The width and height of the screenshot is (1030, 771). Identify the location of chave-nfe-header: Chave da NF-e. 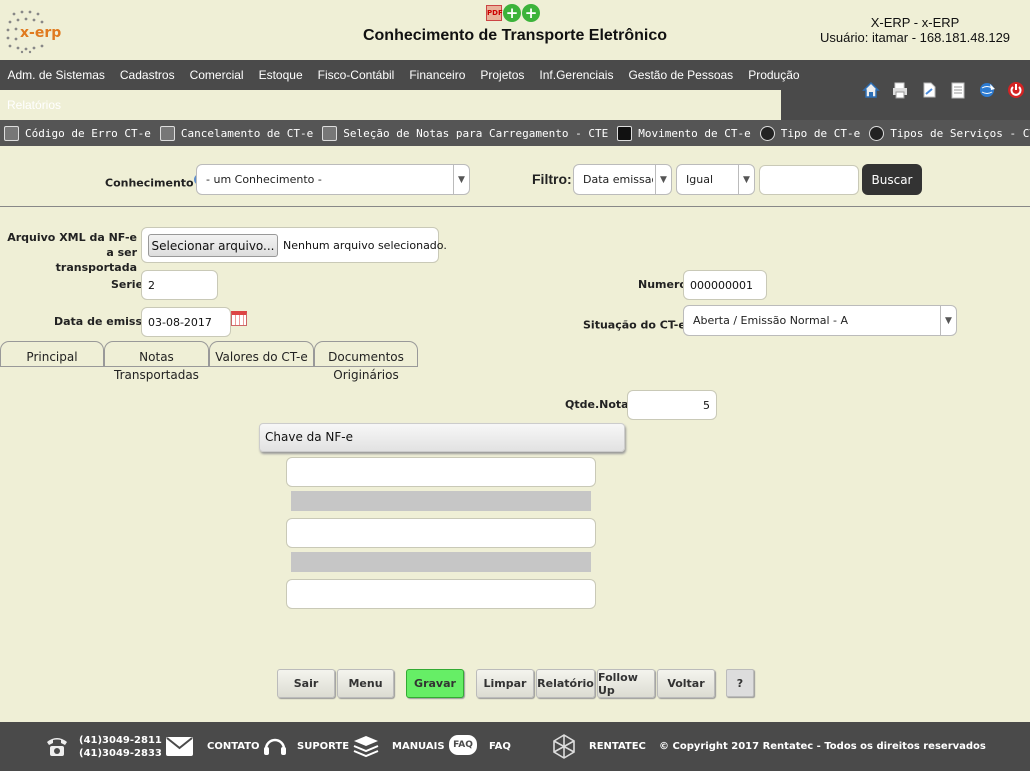
(442, 437).